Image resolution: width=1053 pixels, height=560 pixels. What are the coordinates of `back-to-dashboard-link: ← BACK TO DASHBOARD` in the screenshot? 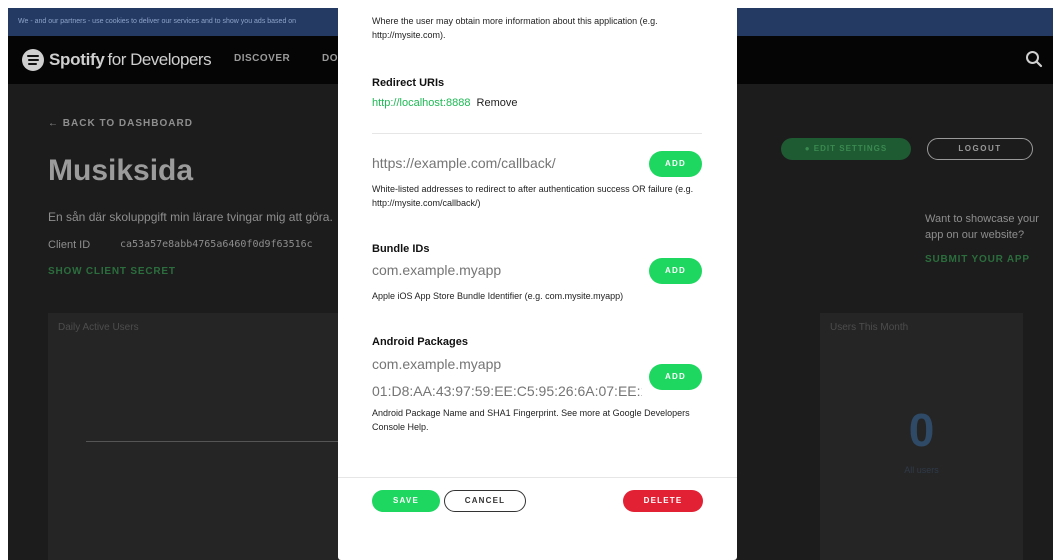 It's located at (120, 123).